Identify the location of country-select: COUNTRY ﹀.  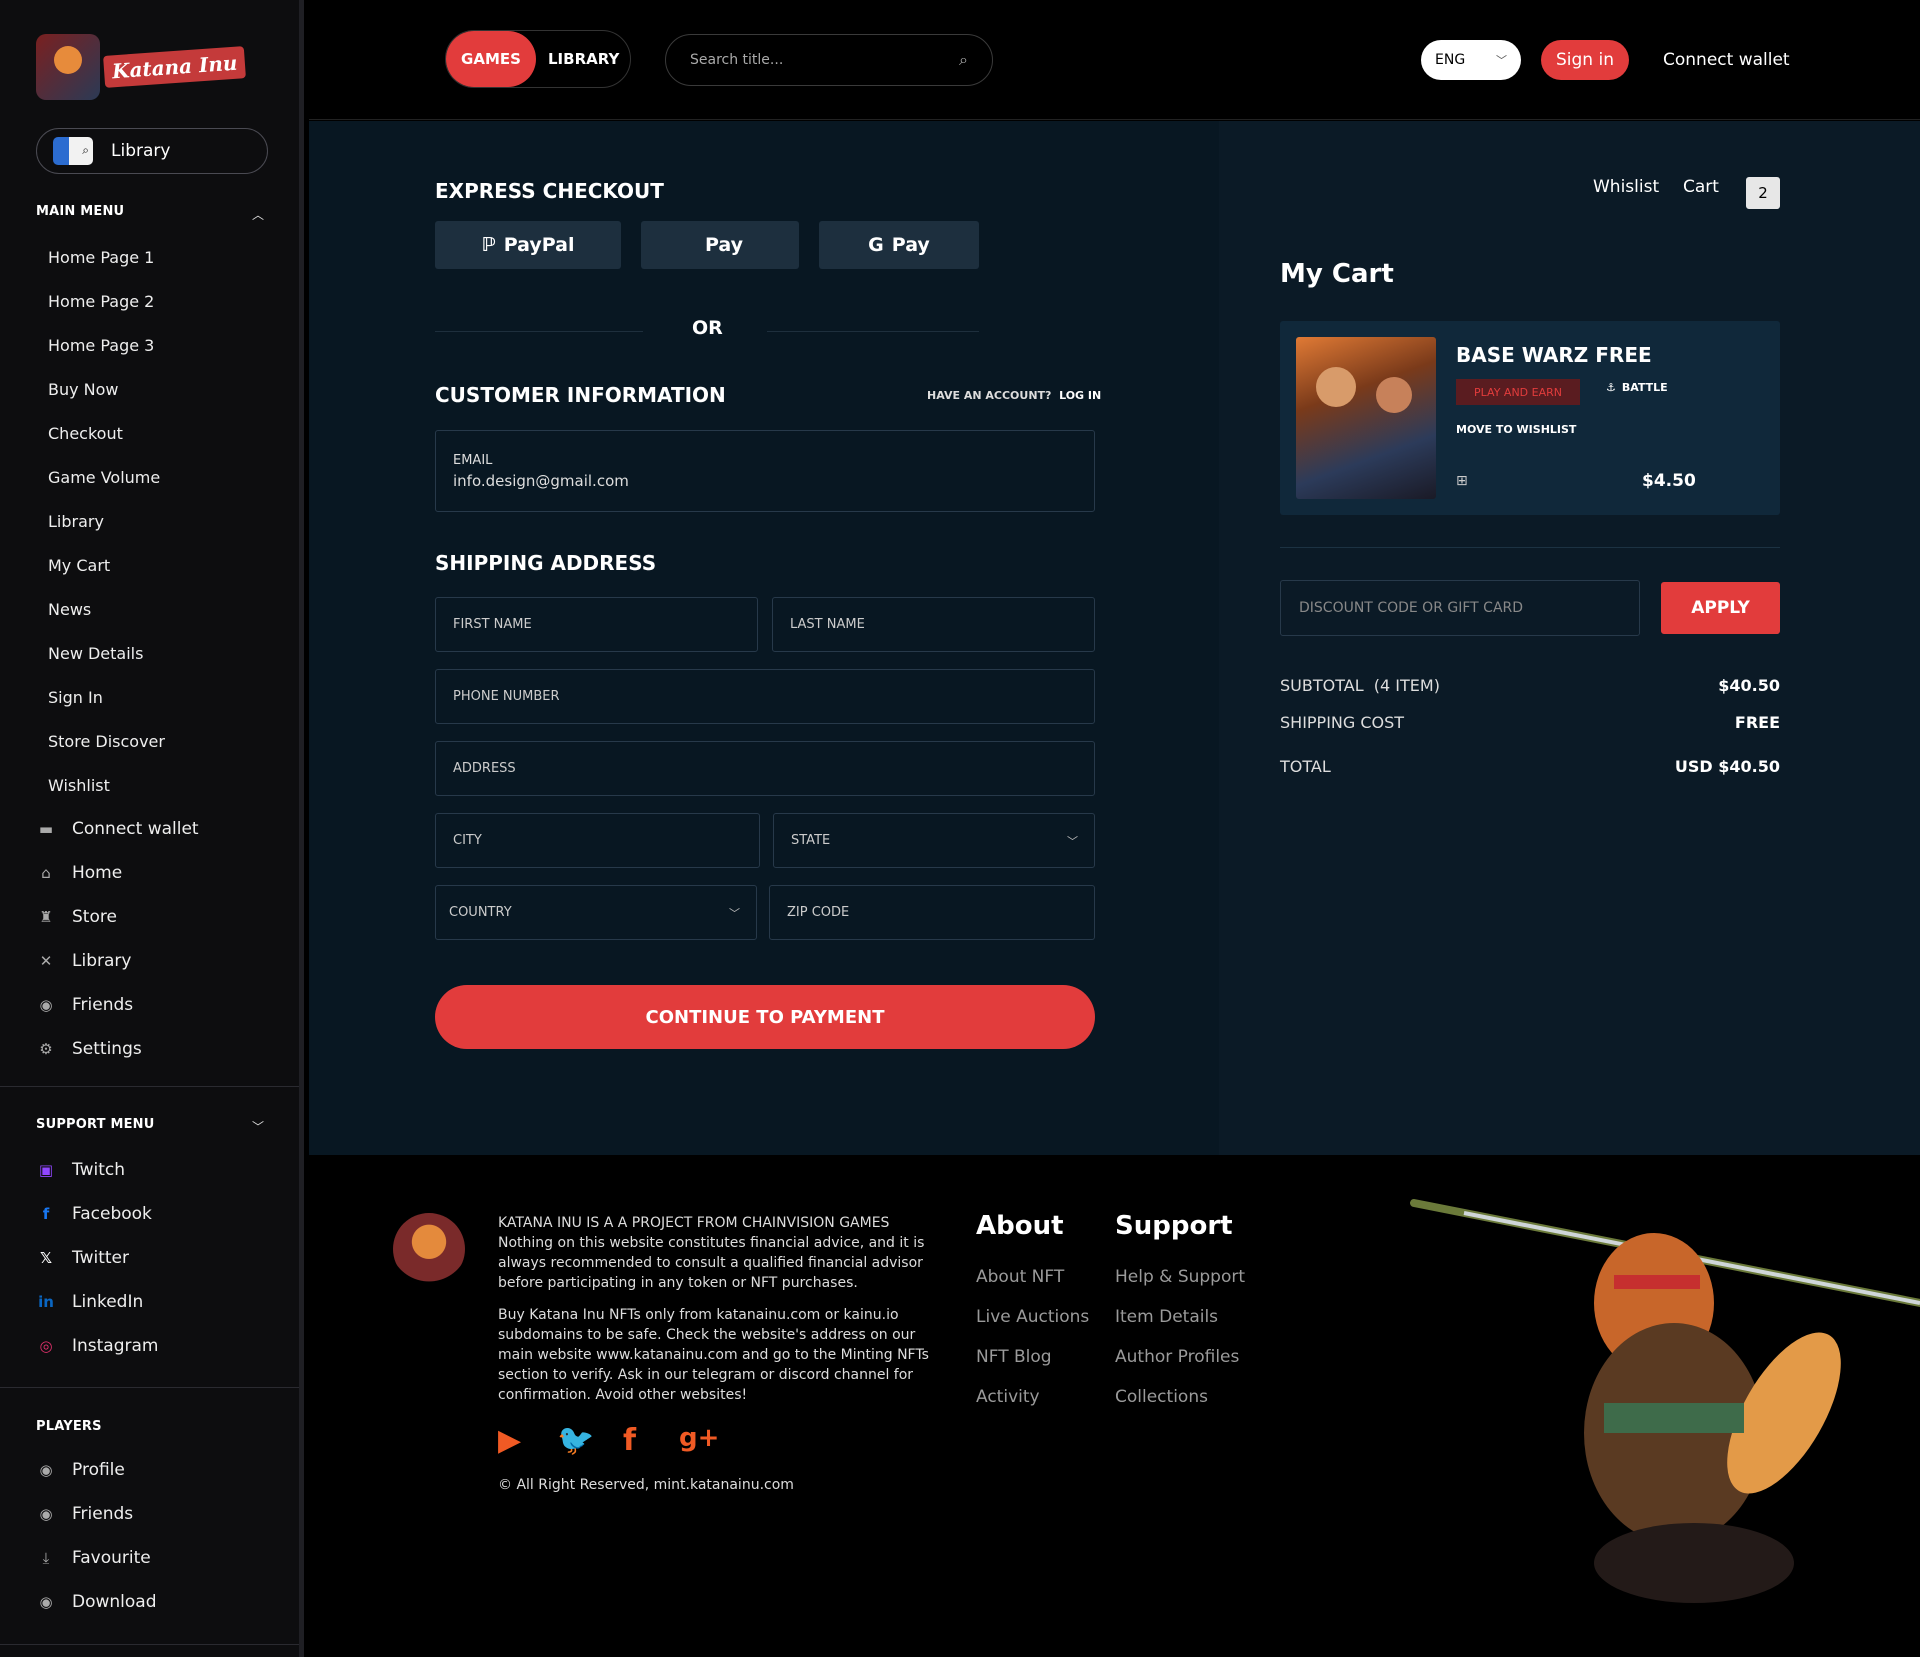
(596, 912).